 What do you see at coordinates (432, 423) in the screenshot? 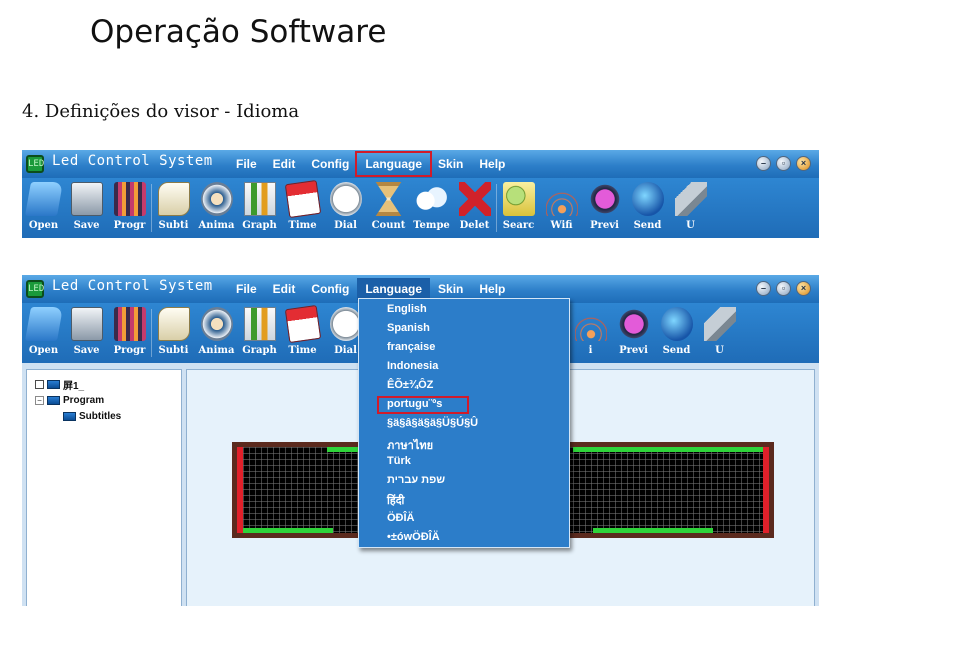
I see `language-option: §ä§â§ä§ä§Ü§Ú§Û` at bounding box center [432, 423].